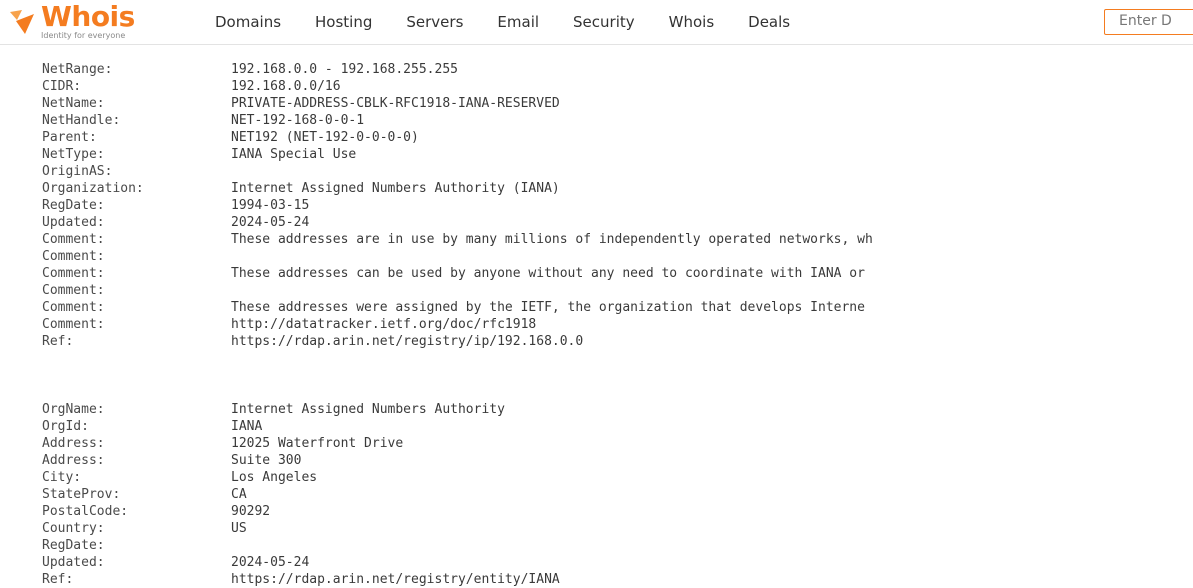 The height and width of the screenshot is (588, 1193). What do you see at coordinates (1148, 22) in the screenshot?
I see `domain-search-input: Enter D` at bounding box center [1148, 22].